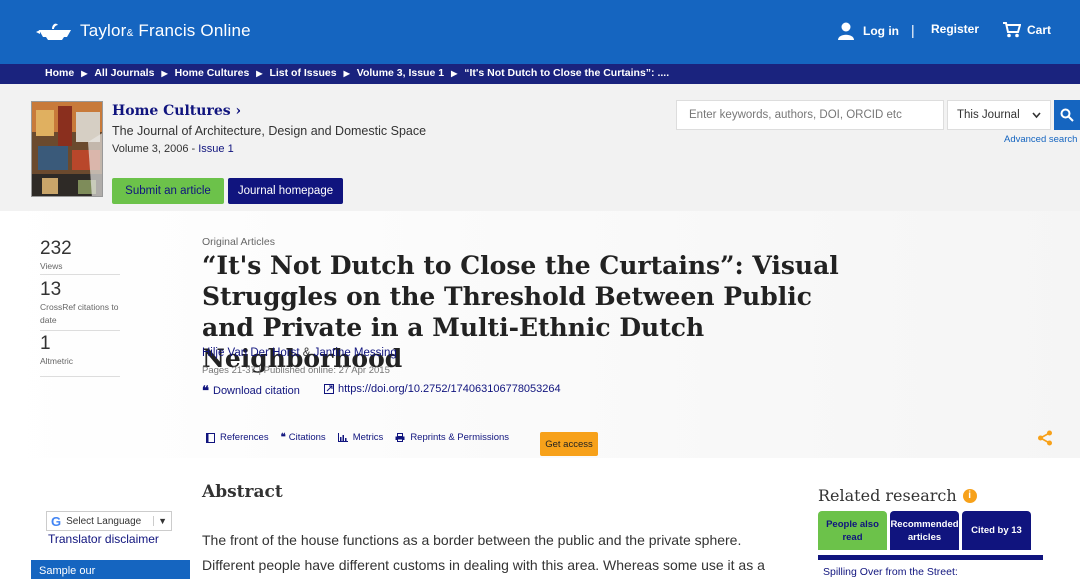 This screenshot has height=579, width=1080. What do you see at coordinates (80, 350) in the screenshot?
I see `altmetric-metric: 1 Altmetric` at bounding box center [80, 350].